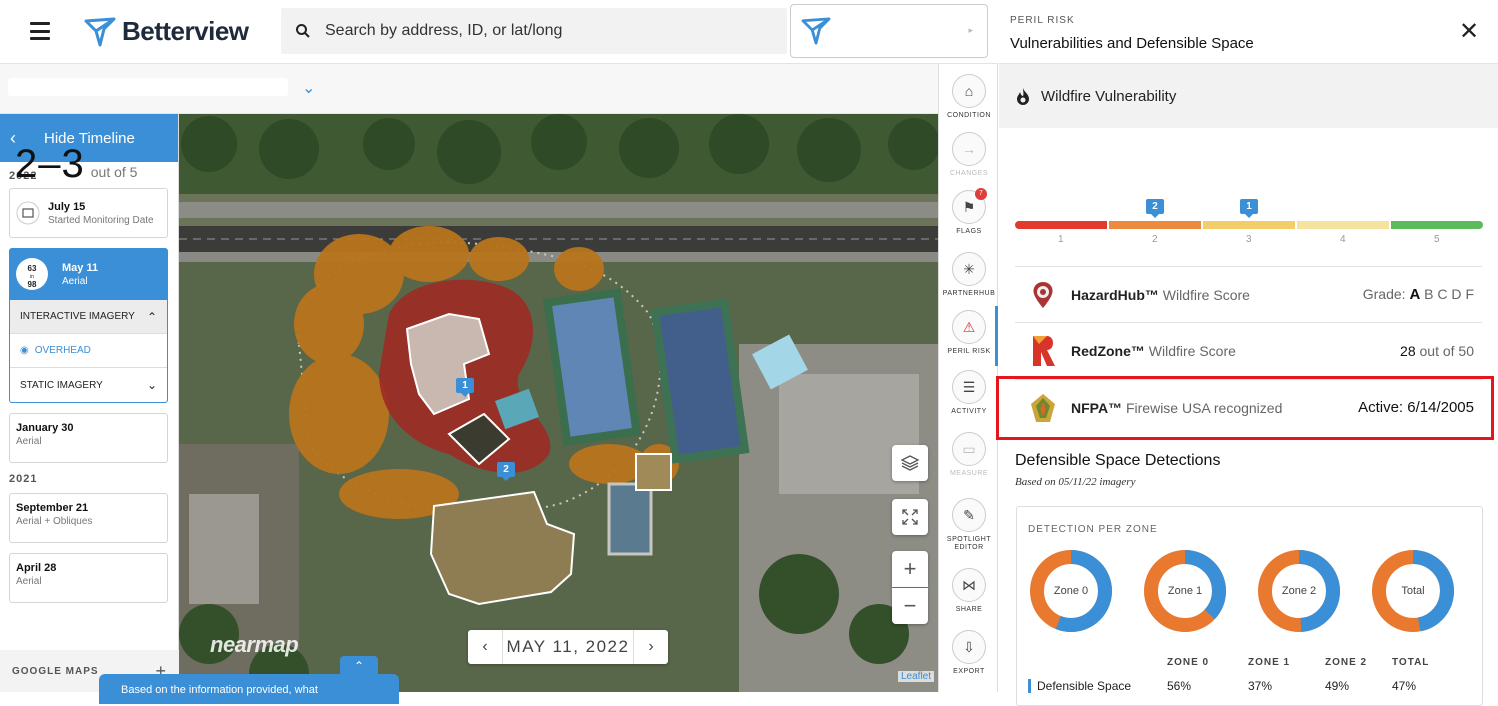 The width and height of the screenshot is (1498, 706). I want to click on search-input: Search by address, ID, or lat/long, so click(534, 31).